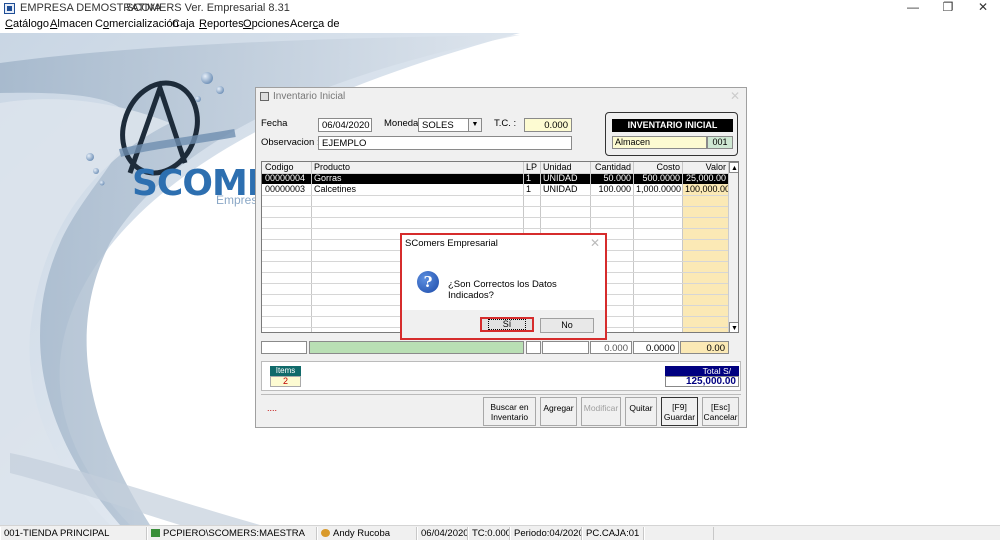 This screenshot has width=1000, height=540. I want to click on cell-costo: 1,000.0000, so click(658, 189).